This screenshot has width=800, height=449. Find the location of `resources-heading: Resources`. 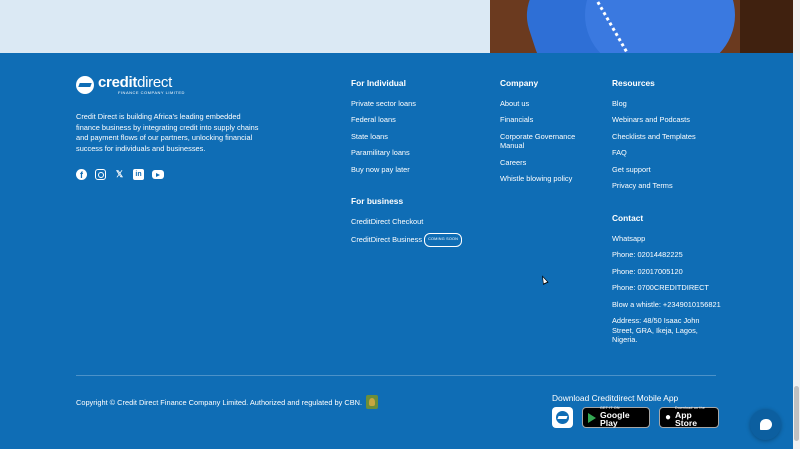

resources-heading: Resources is located at coordinates (633, 83).